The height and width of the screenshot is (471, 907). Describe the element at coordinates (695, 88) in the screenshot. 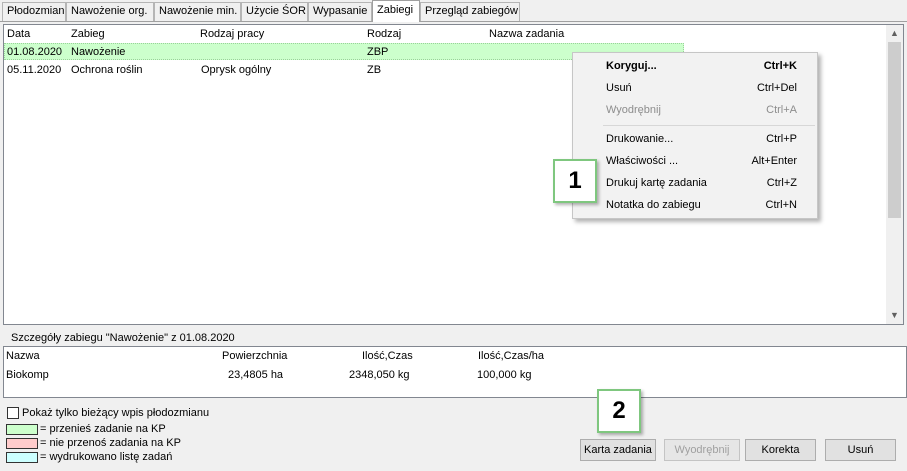

I see `menu-item-usun: Usuń Ctrl+Del` at that location.